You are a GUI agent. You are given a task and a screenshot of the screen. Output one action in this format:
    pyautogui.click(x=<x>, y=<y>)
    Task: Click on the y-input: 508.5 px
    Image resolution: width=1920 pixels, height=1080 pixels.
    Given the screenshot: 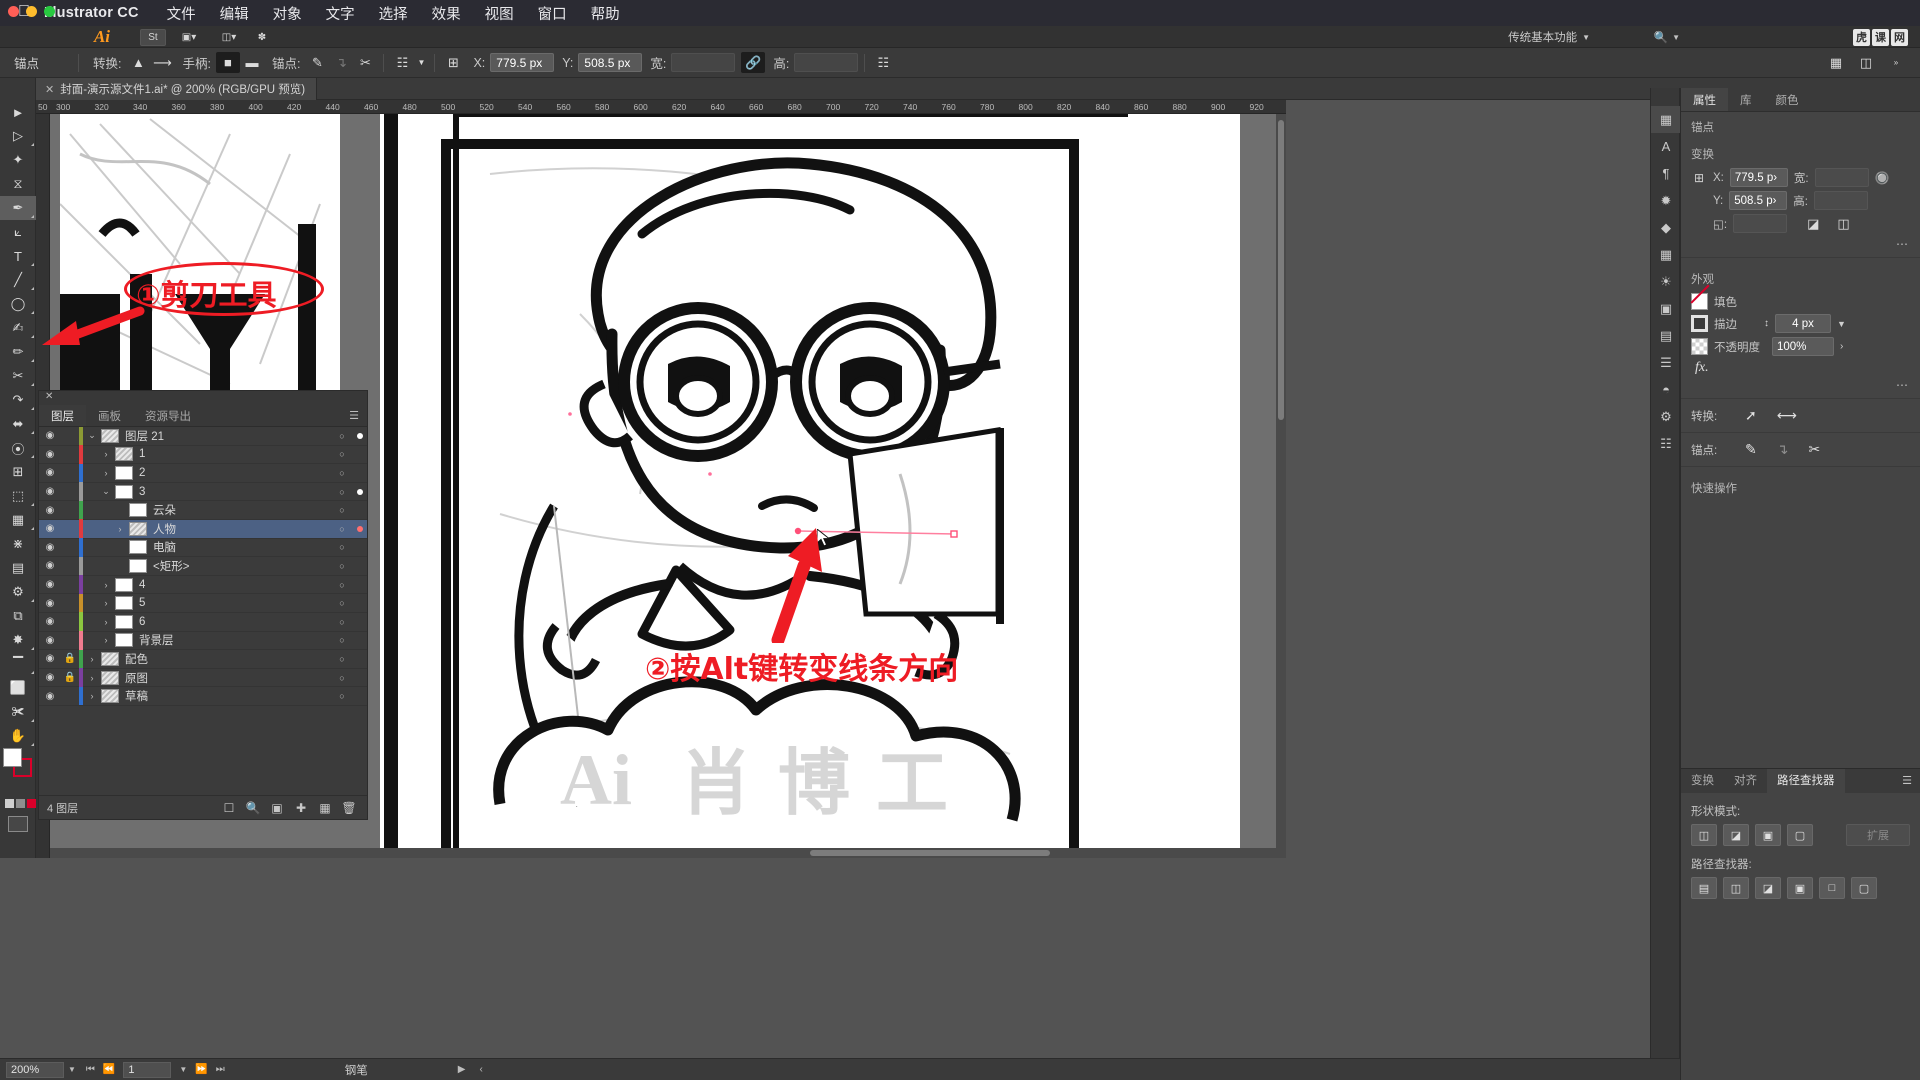 What is the action you would take?
    pyautogui.click(x=610, y=62)
    